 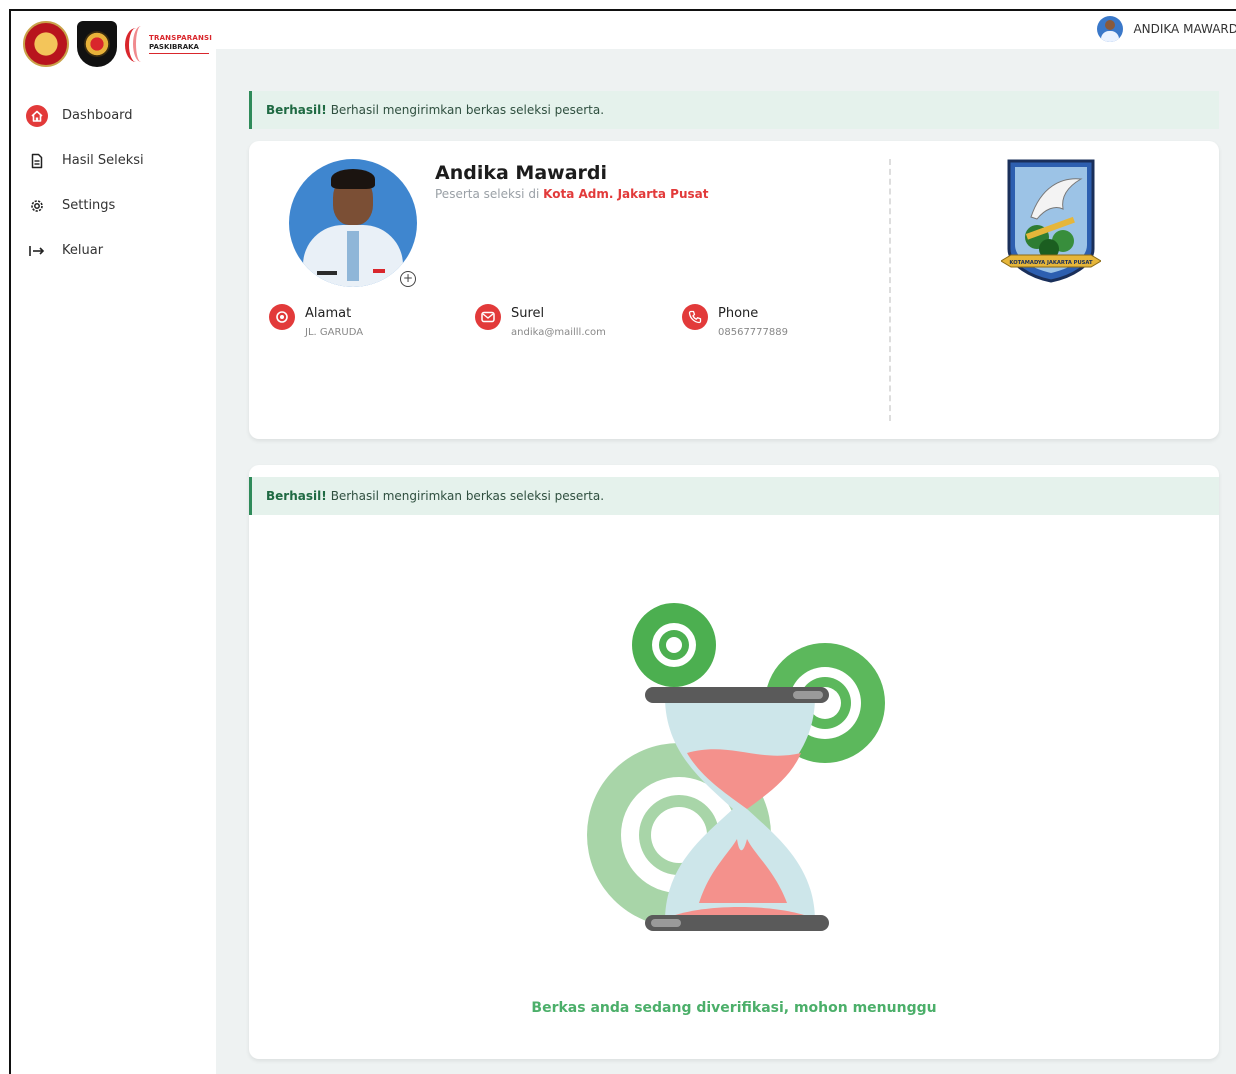 What do you see at coordinates (37, 115) in the screenshot?
I see `home-icon` at bounding box center [37, 115].